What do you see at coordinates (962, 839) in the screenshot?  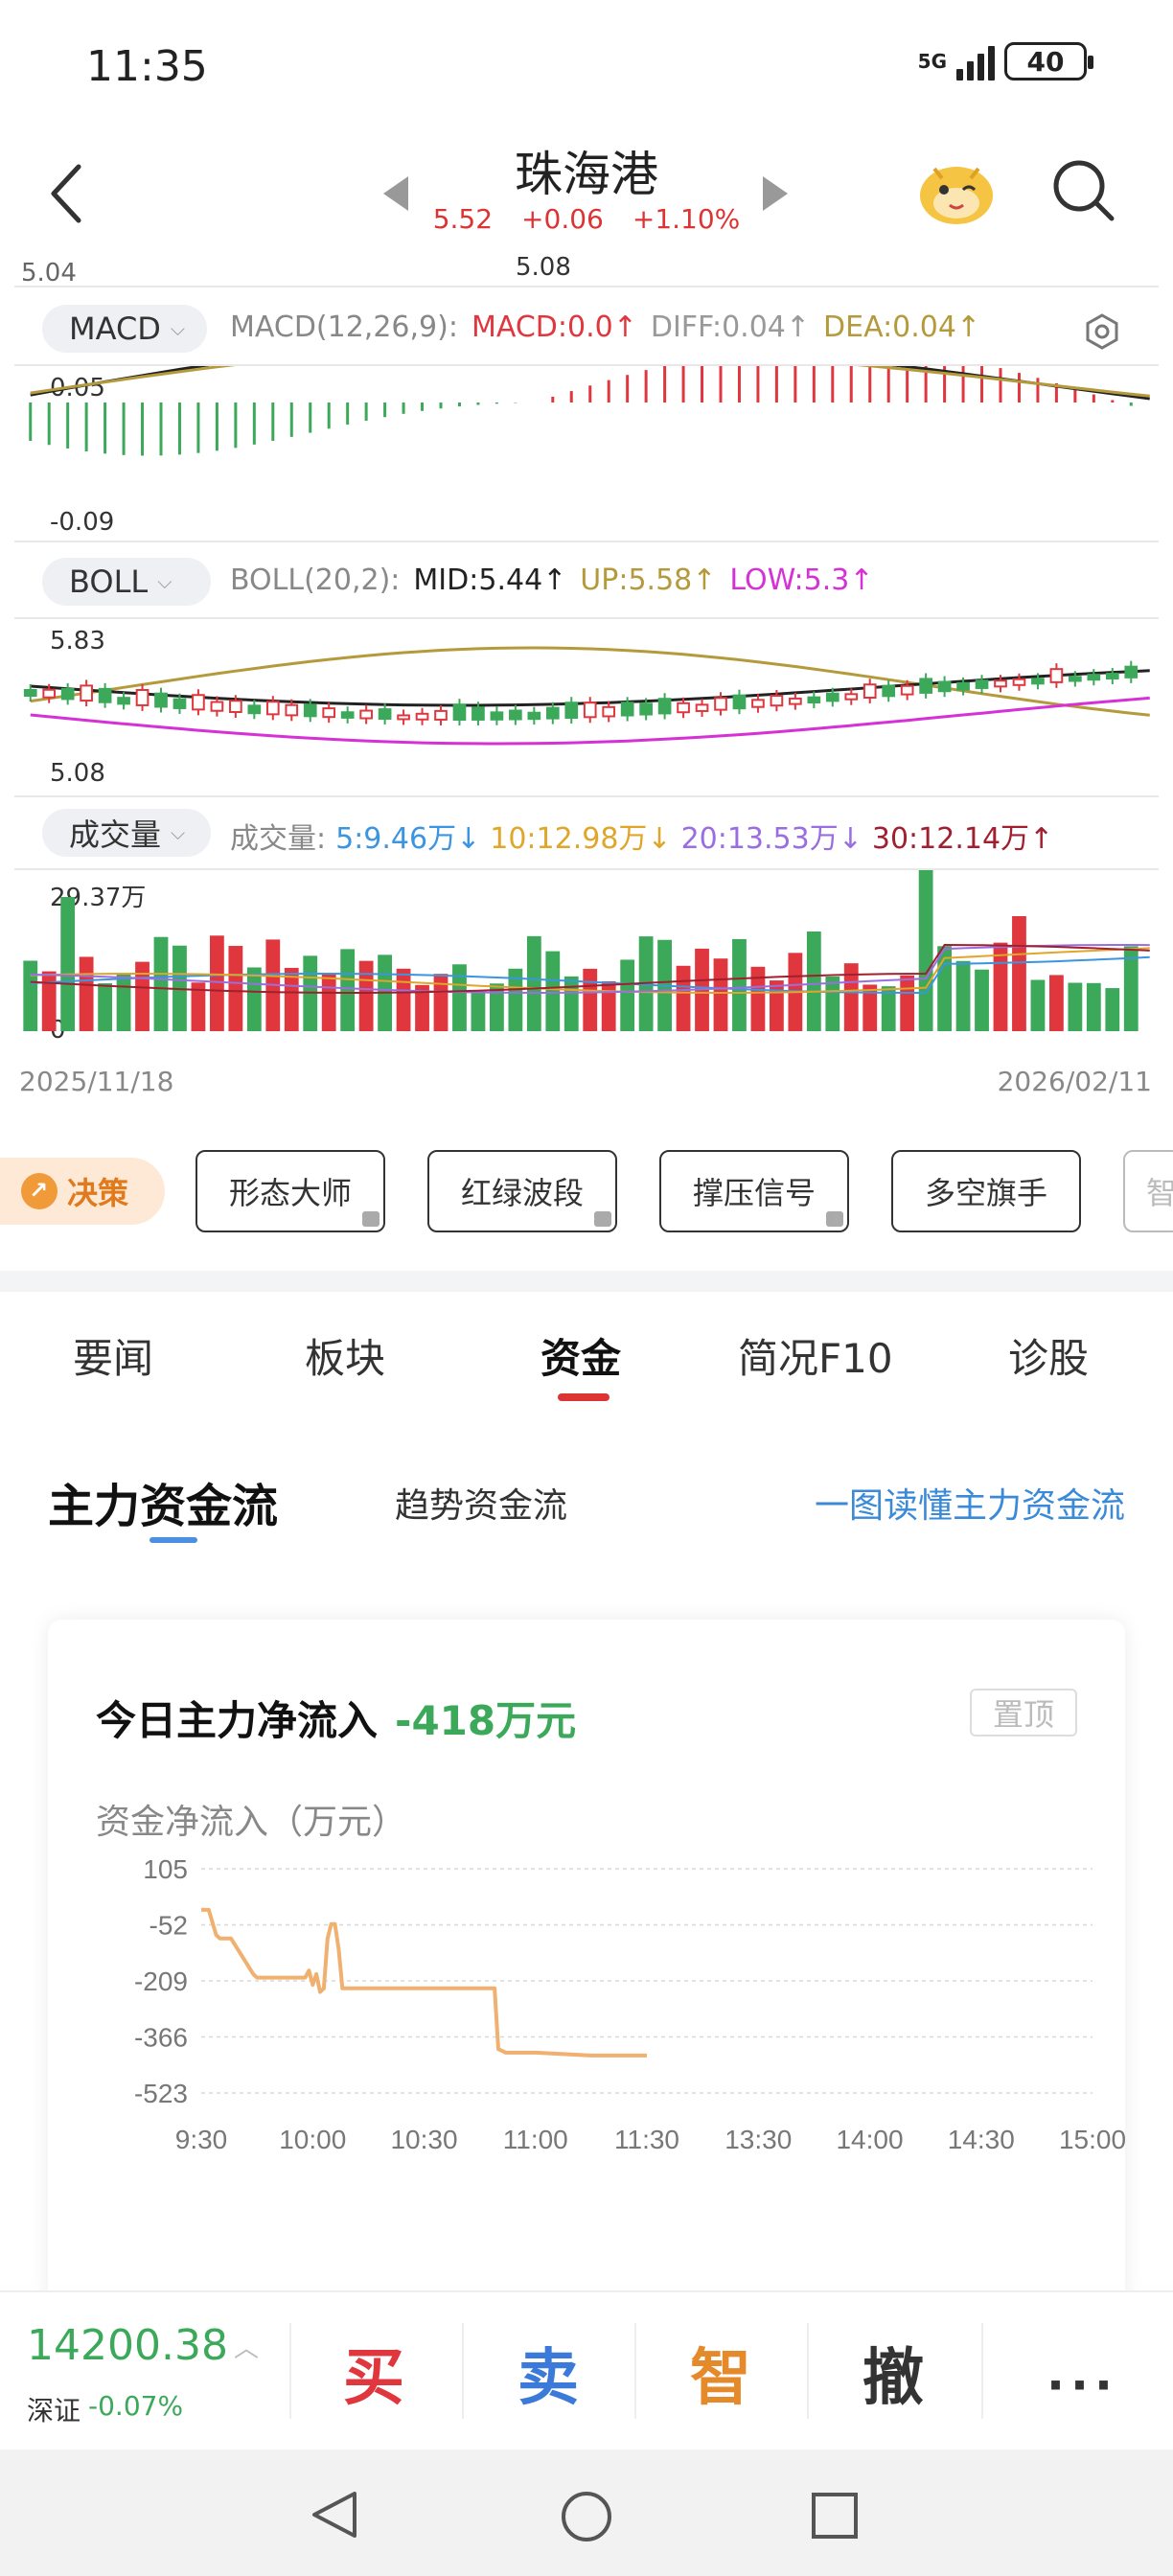 I see `volume-ma30: 30:12.14万↑` at bounding box center [962, 839].